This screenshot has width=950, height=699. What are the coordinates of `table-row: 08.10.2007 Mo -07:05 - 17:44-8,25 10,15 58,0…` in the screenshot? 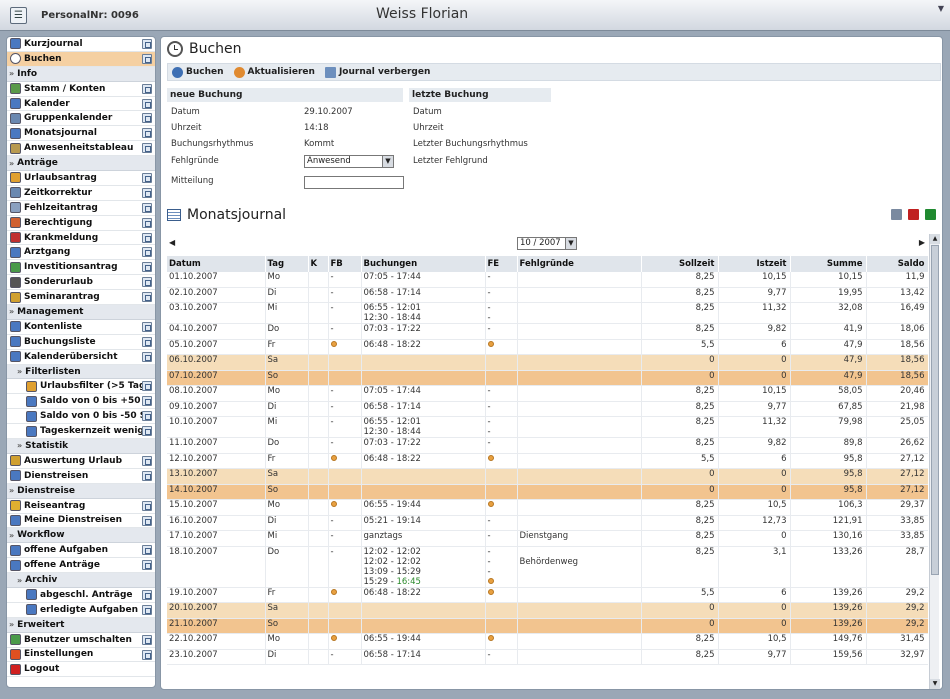 It's located at (547, 393).